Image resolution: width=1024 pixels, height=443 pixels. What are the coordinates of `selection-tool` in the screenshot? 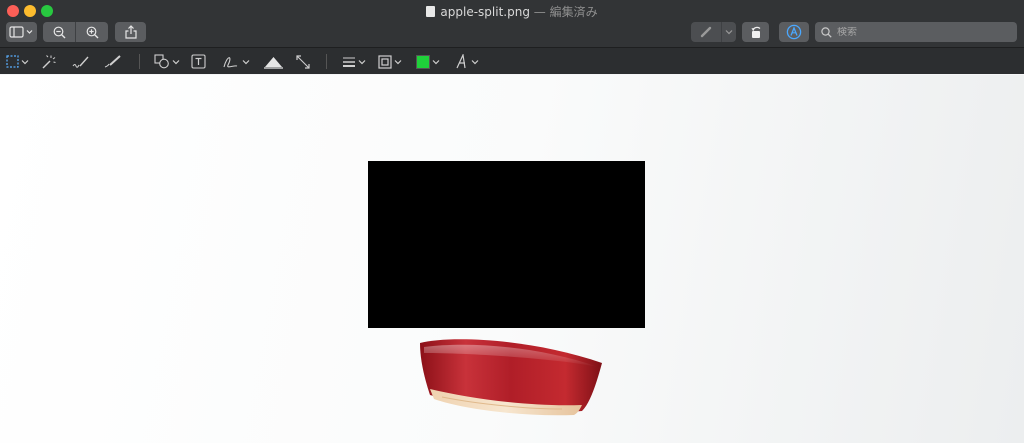 It's located at (17, 61).